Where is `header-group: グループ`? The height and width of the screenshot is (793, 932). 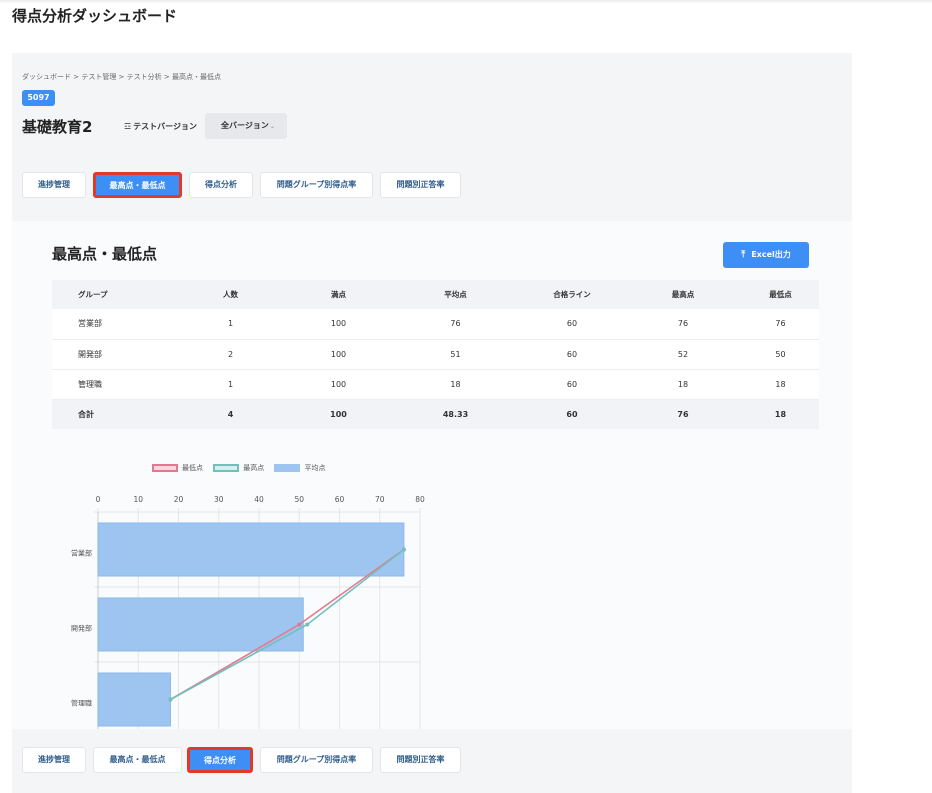 header-group: グループ is located at coordinates (113, 294).